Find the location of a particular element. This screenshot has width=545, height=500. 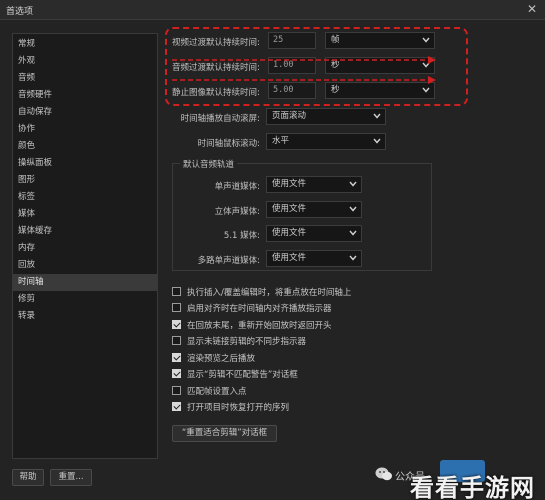

title-bar: 首选项 ✕ is located at coordinates (272, 10).